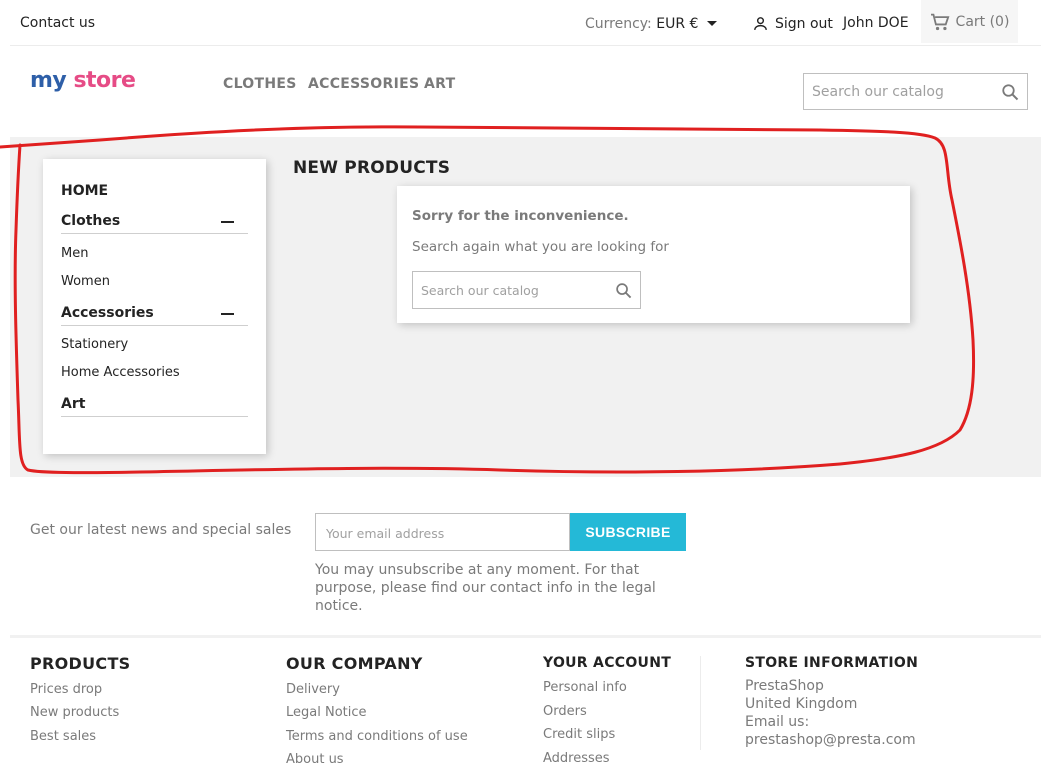 This screenshot has width=1041, height=767. What do you see at coordinates (85, 281) in the screenshot?
I see `category-women: Women` at bounding box center [85, 281].